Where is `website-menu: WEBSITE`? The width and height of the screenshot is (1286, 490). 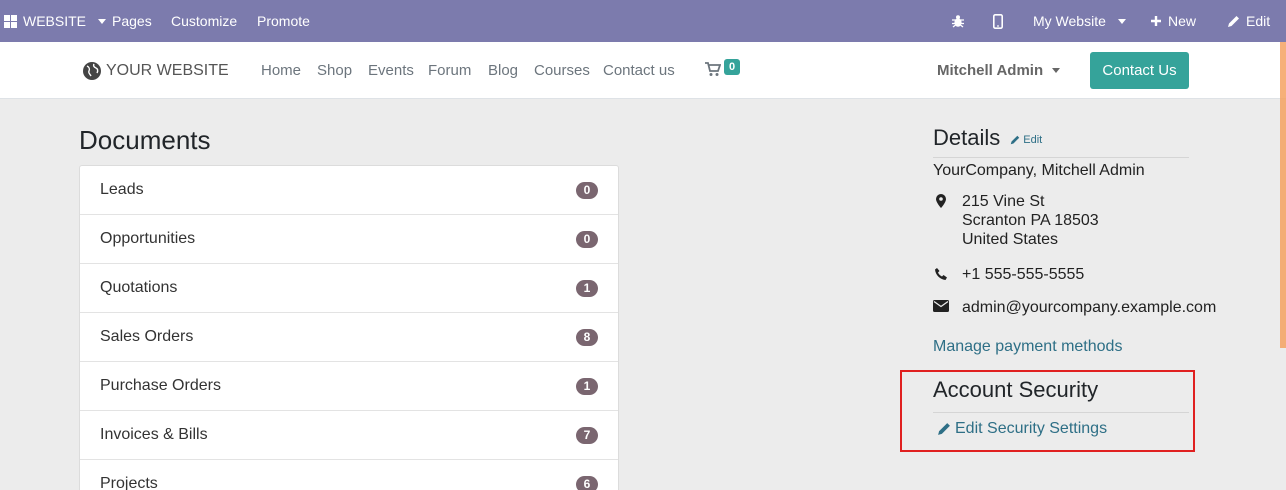 website-menu: WEBSITE is located at coordinates (55, 21).